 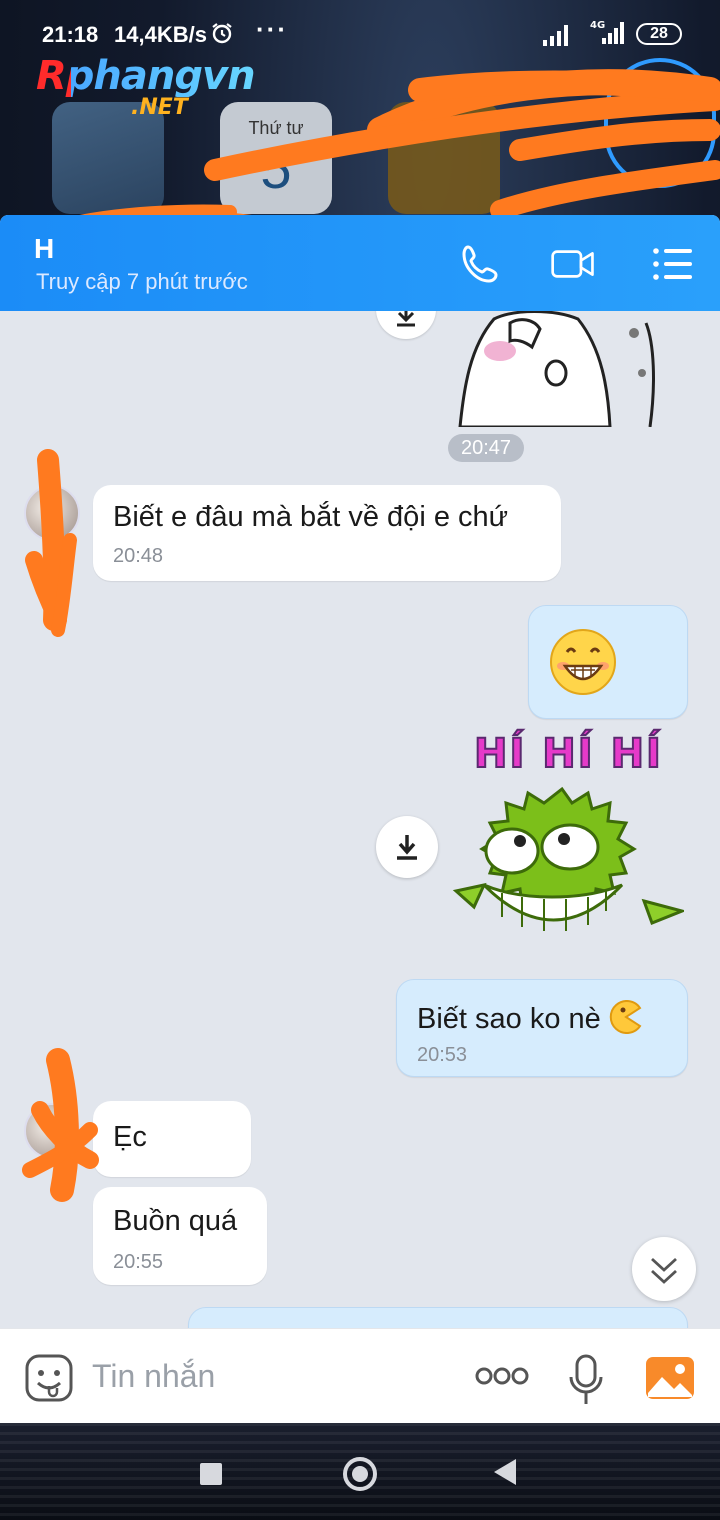 I want to click on status-net-speed: 14,4KB/s, so click(x=160, y=34).